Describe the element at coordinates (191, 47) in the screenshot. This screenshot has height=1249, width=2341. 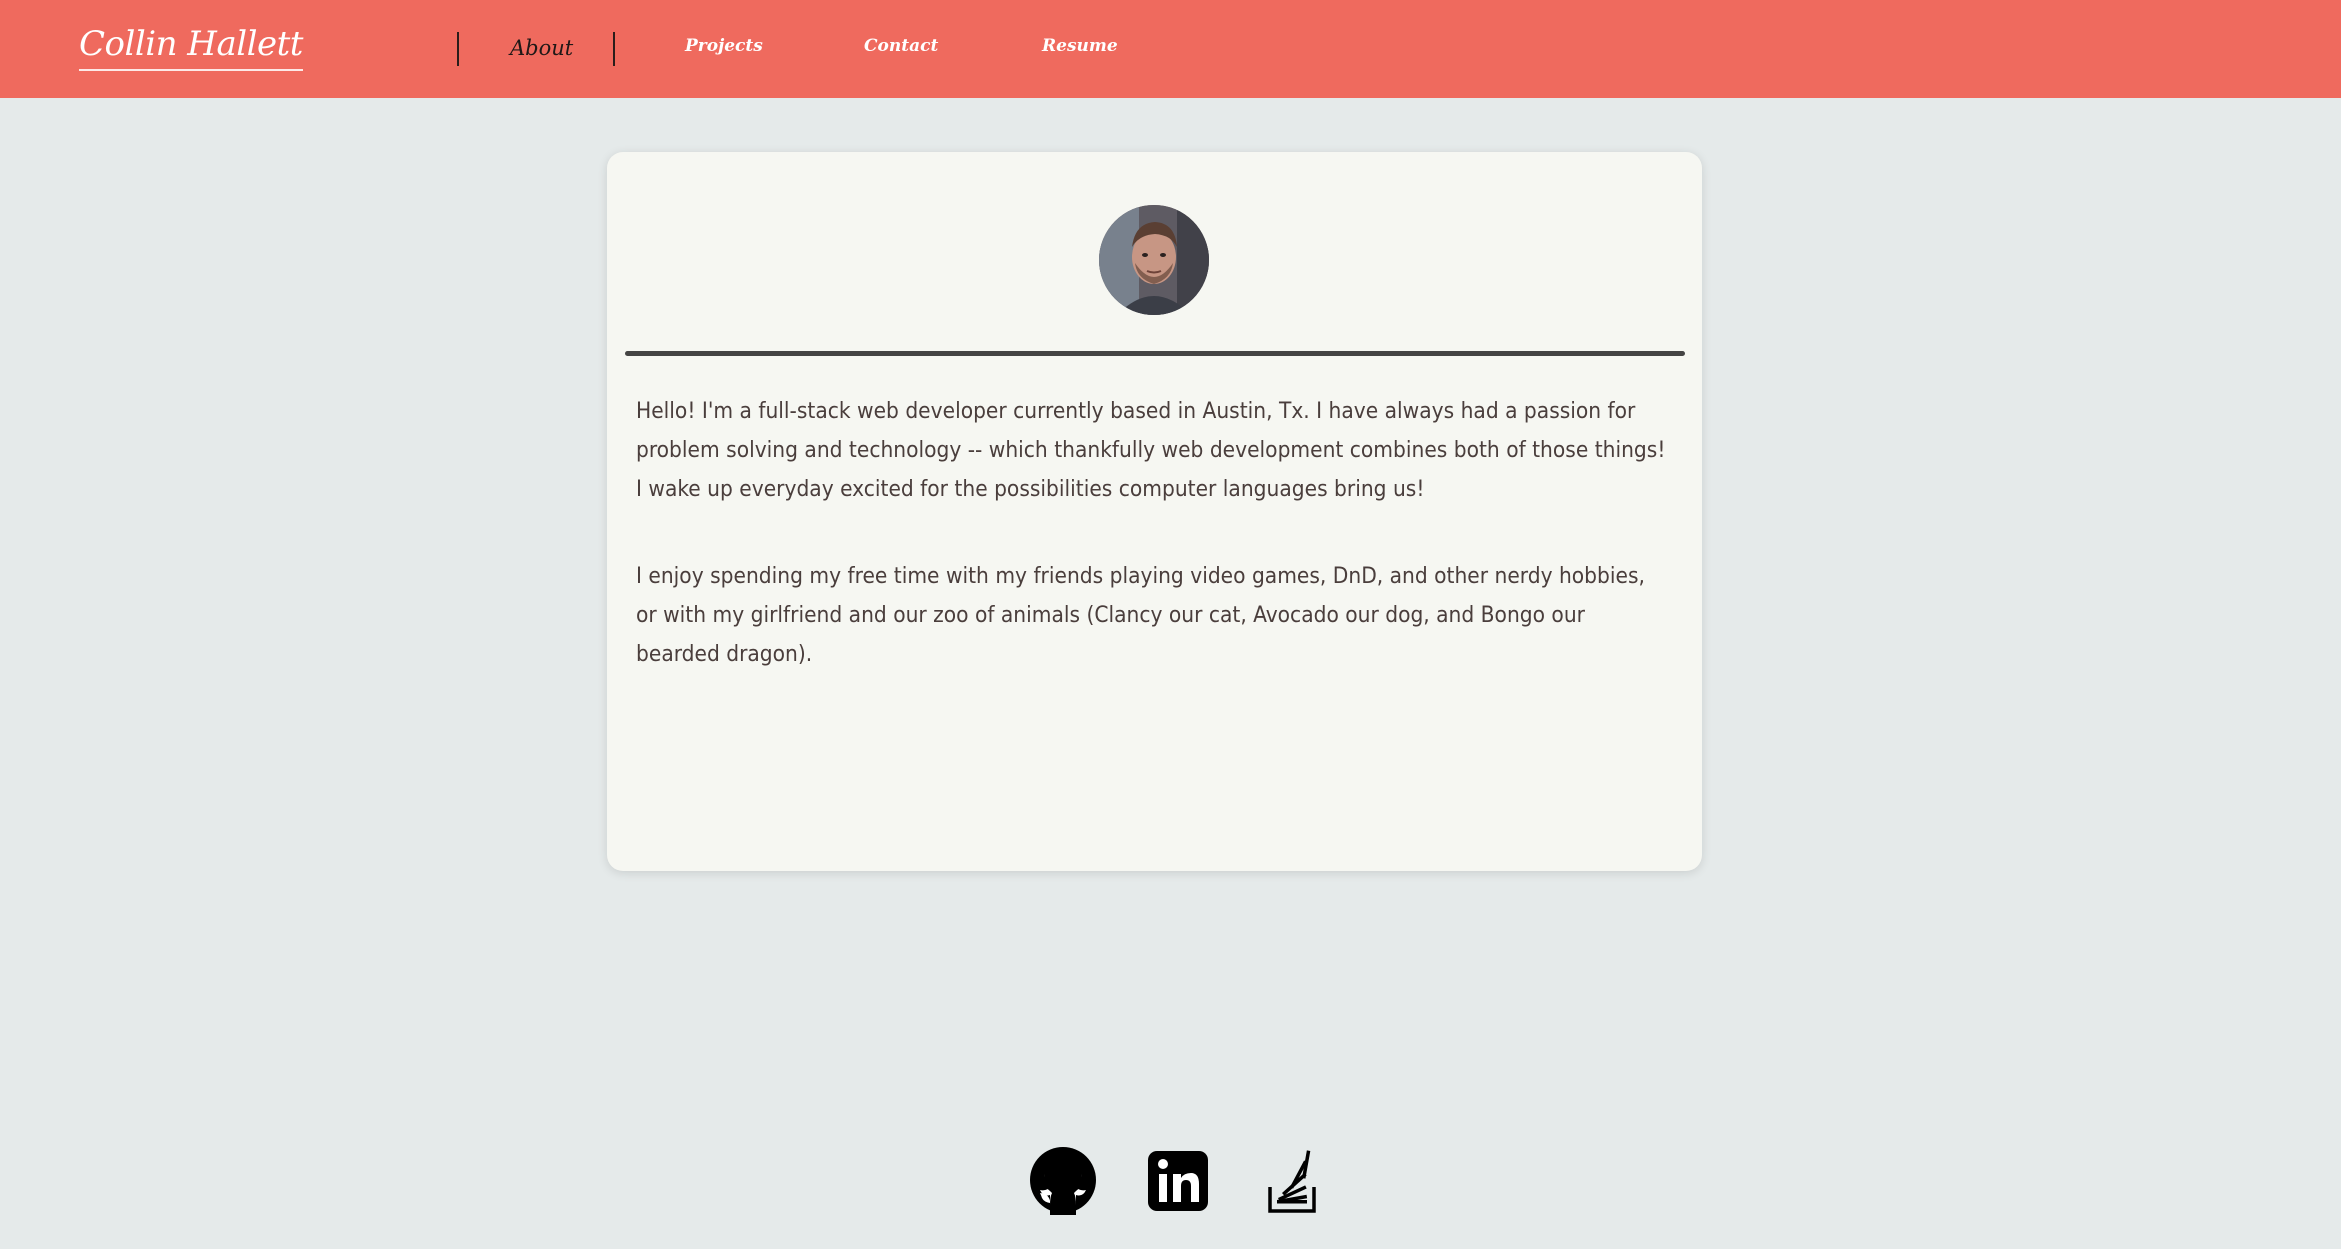
I see `brand-link: Collin Hallett` at that location.